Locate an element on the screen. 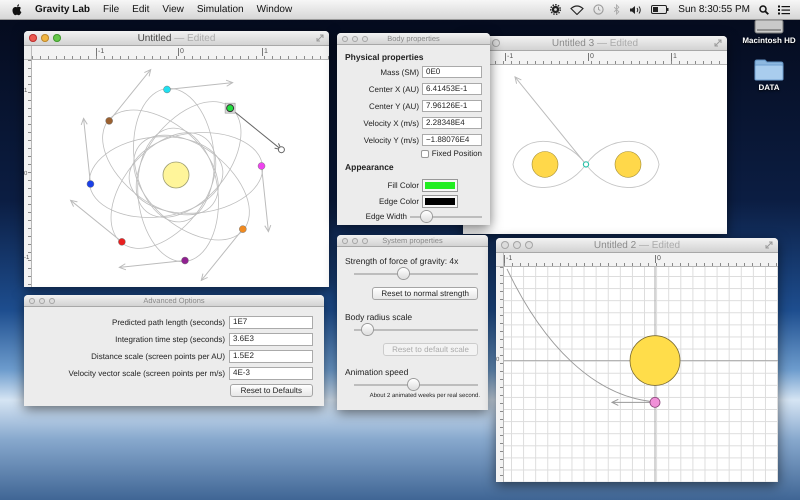 The height and width of the screenshot is (500, 800). setting-label: Animation speed is located at coordinates (377, 372).